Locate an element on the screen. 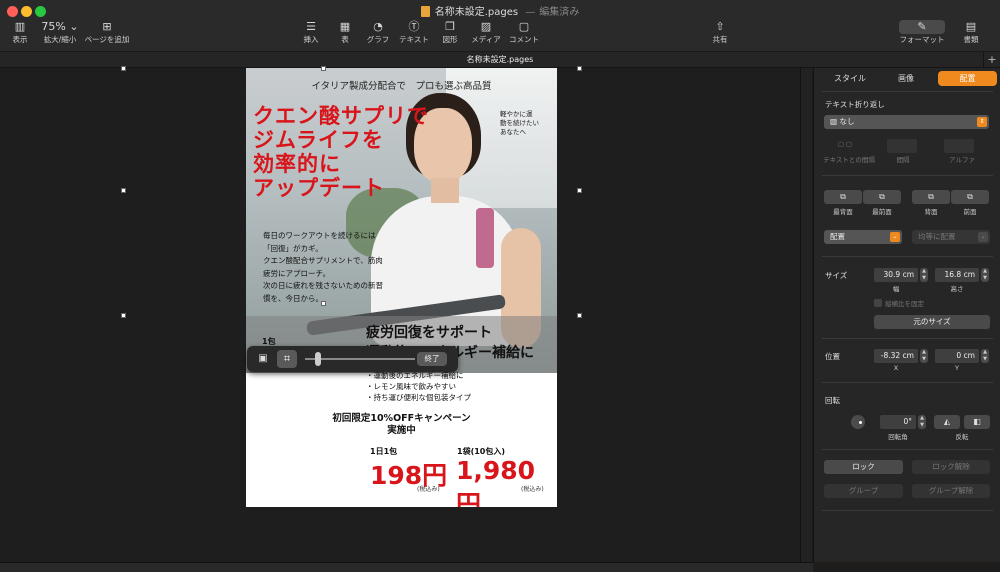 Image resolution: width=1000 pixels, height=572 pixels. y-field: 0 cm is located at coordinates (957, 356).